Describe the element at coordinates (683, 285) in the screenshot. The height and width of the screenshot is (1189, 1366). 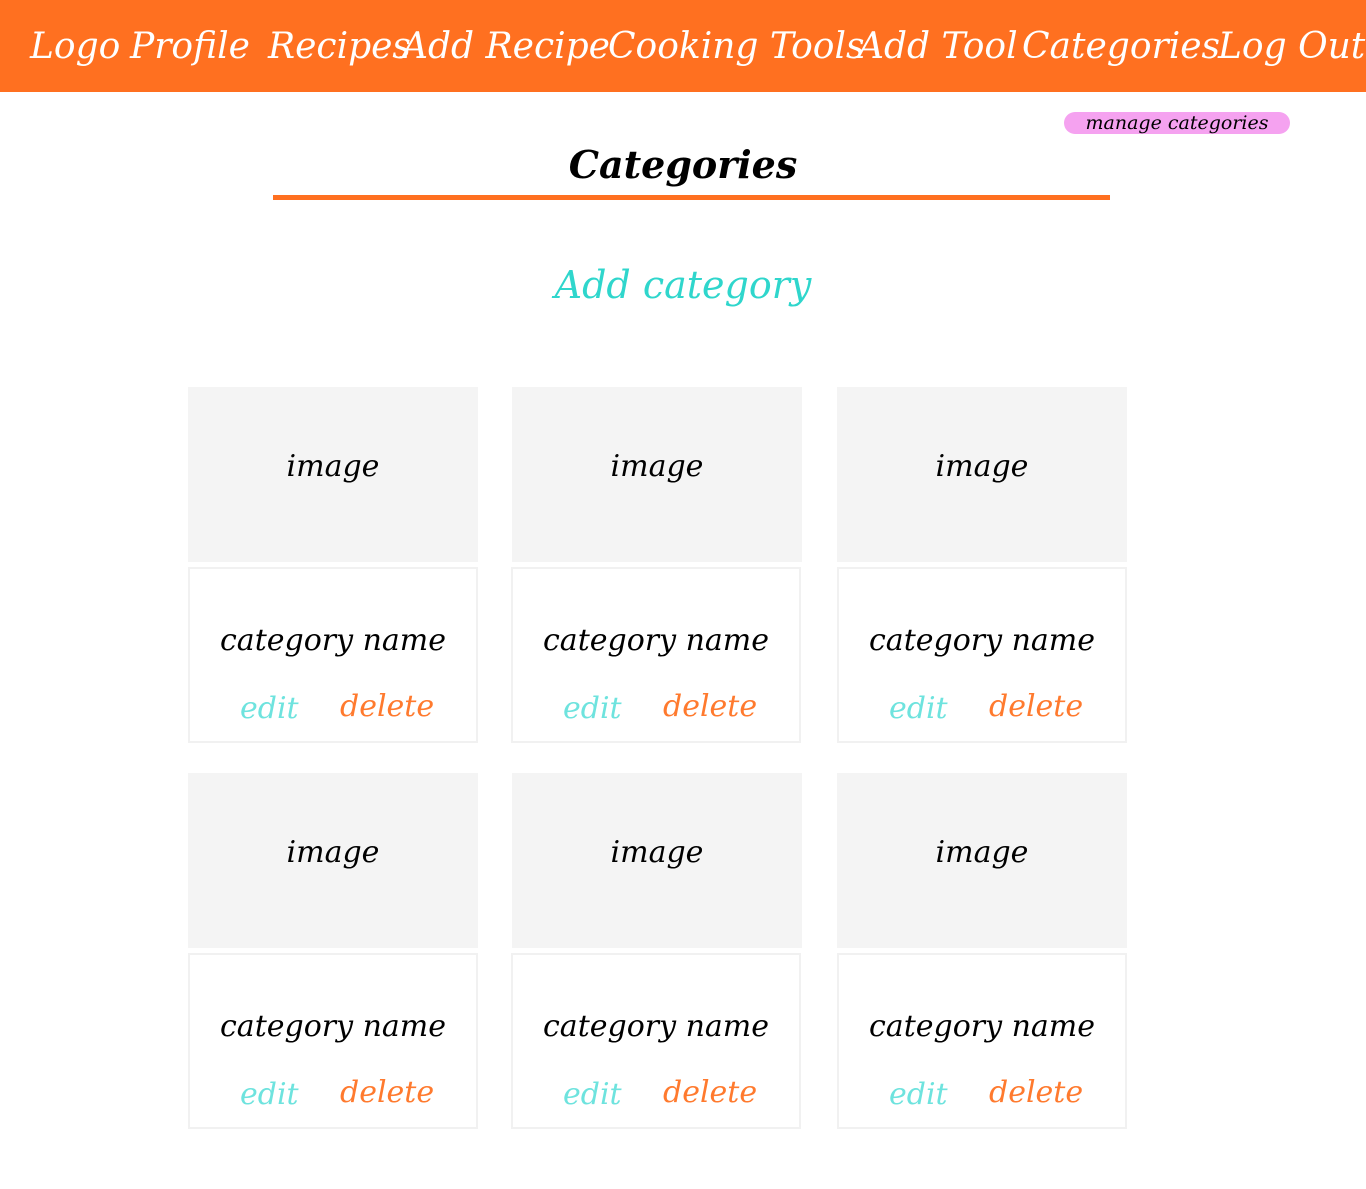
I see `add-category-link: Add category` at that location.